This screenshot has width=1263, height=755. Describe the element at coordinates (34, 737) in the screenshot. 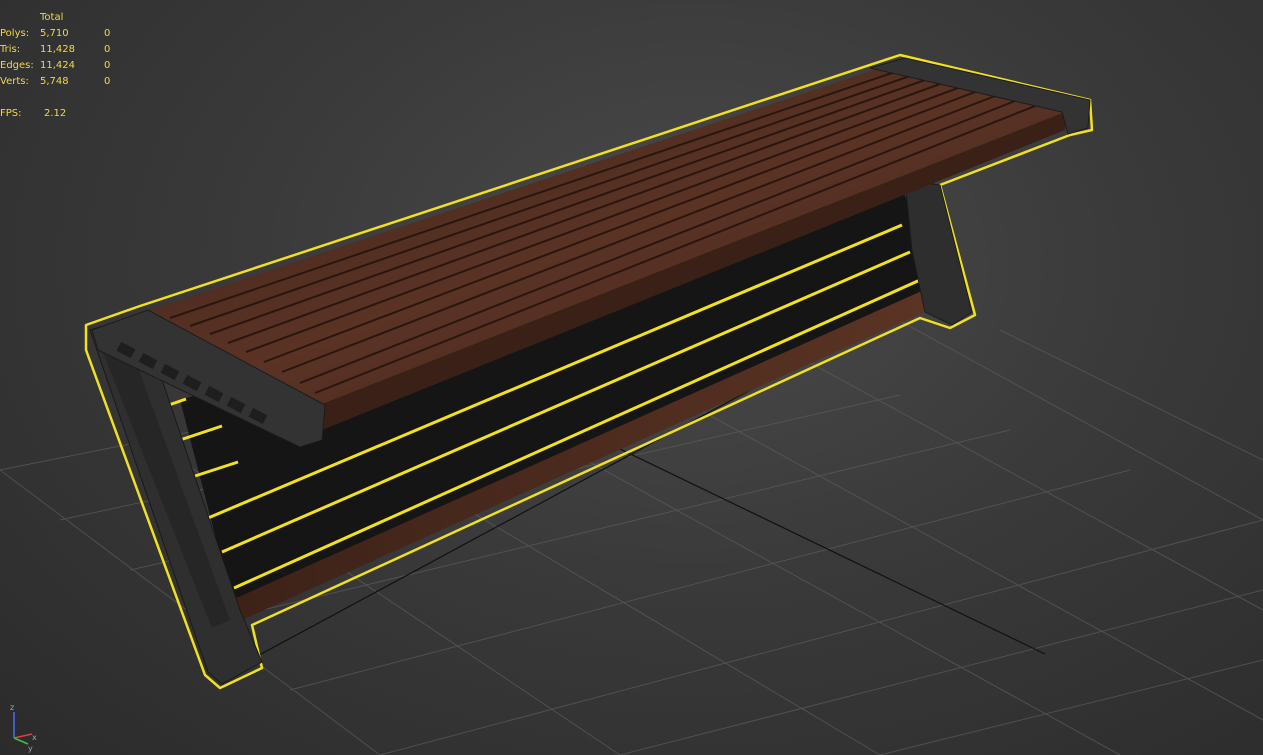

I see `axis-x-label: x` at that location.